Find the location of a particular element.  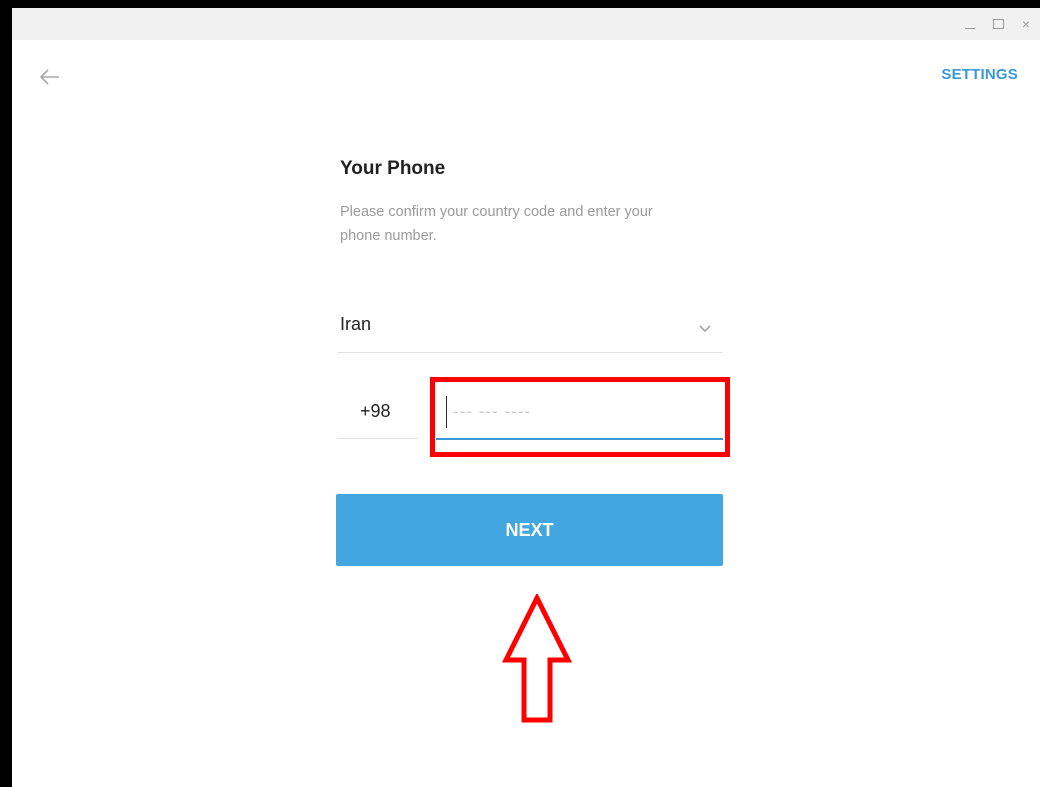

country-selected-value: Iran is located at coordinates (356, 324).